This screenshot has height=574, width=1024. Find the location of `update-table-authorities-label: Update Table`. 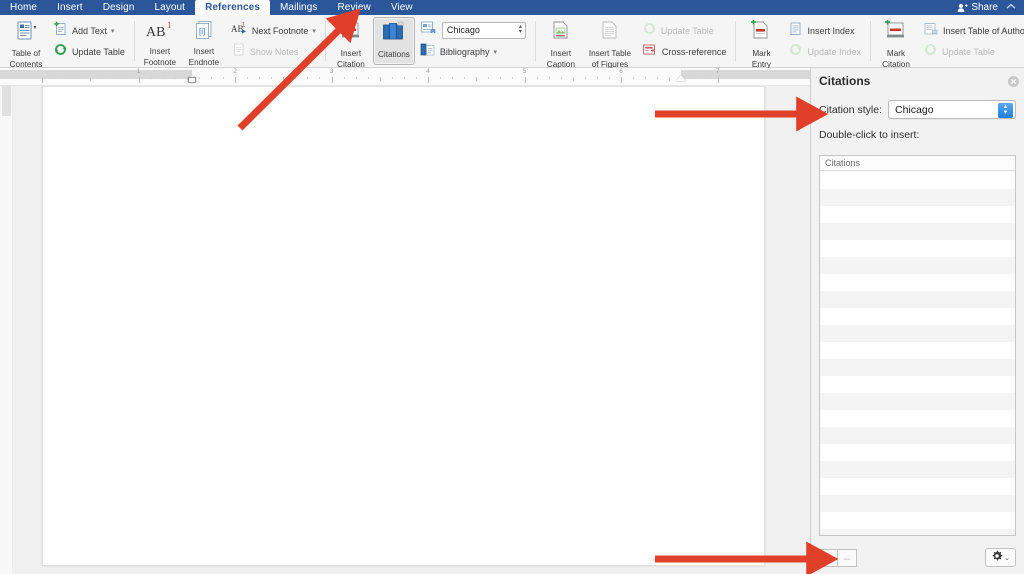

update-table-authorities-label: Update Table is located at coordinates (968, 51).